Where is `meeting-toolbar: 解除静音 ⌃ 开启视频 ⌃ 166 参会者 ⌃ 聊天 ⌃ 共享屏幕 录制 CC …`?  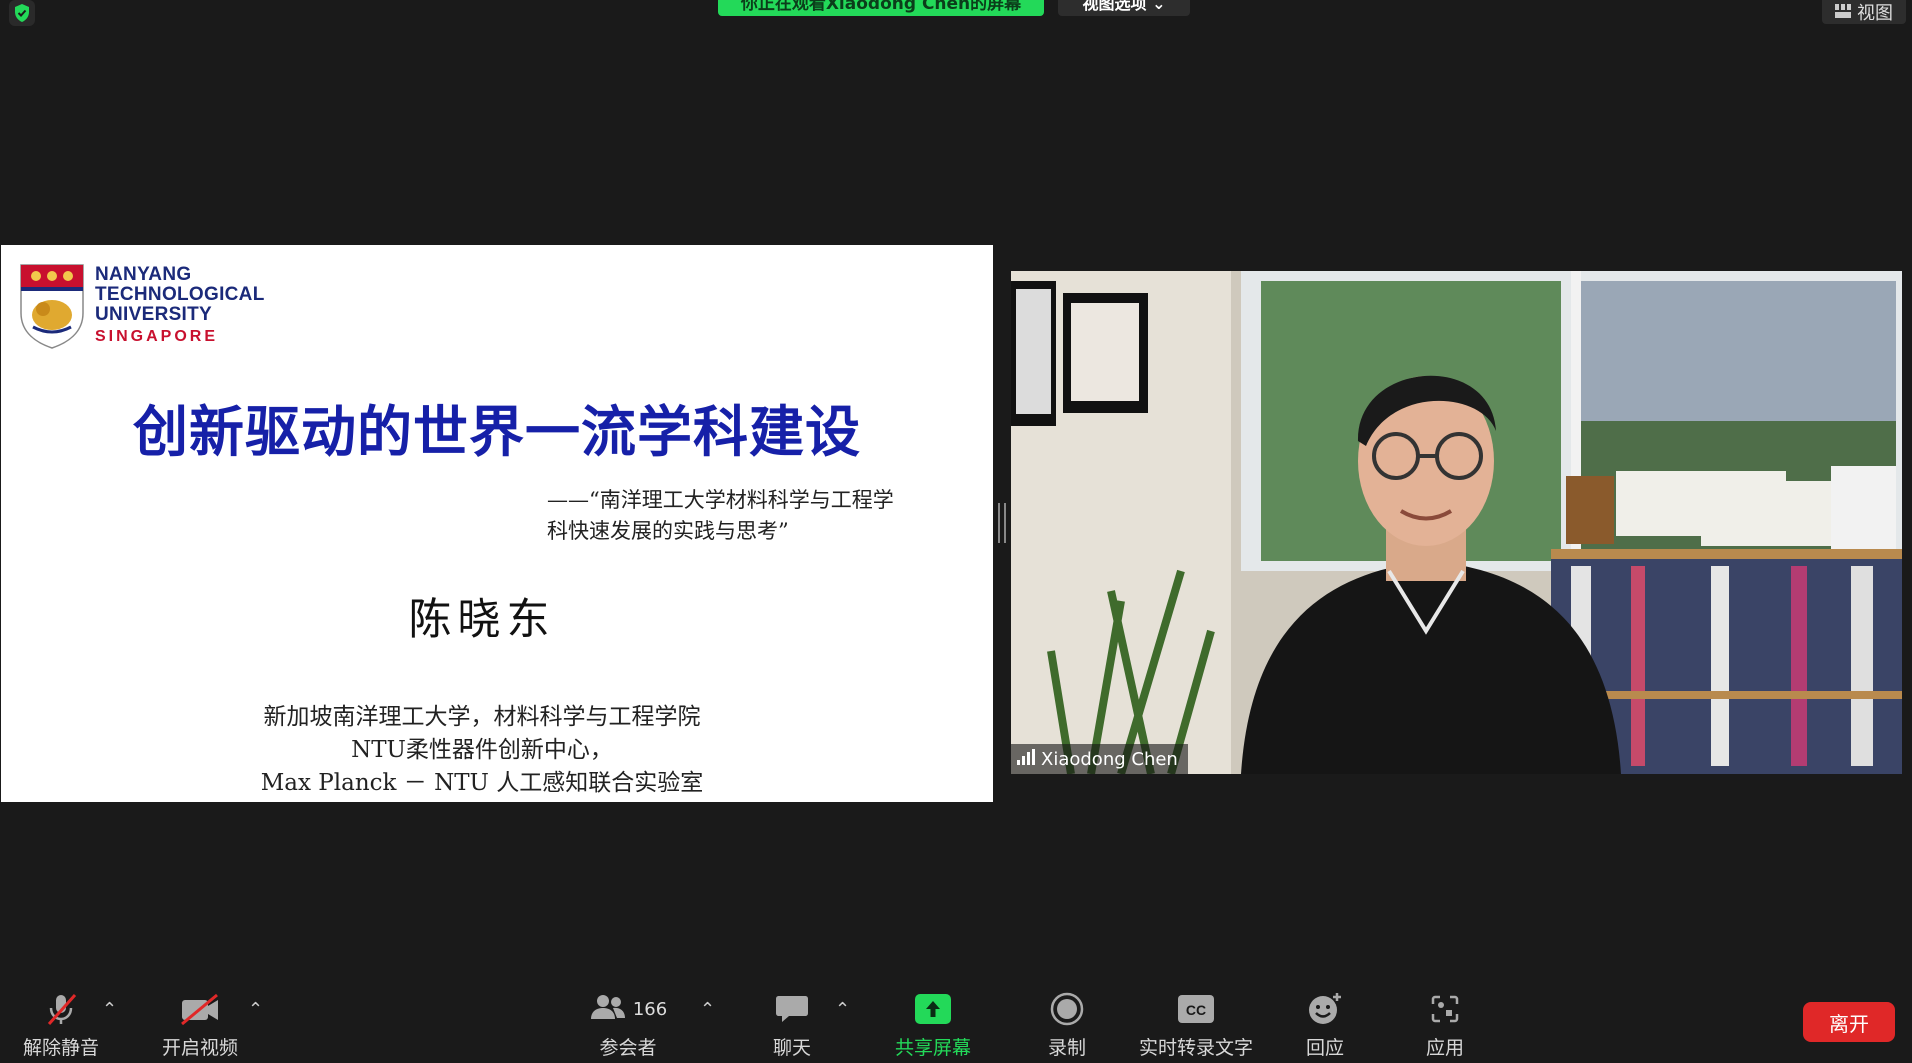
meeting-toolbar: 解除静音 ⌃ 开启视频 ⌃ 166 参会者 ⌃ 聊天 ⌃ 共享屏幕 录制 CC … is located at coordinates (956, 1022).